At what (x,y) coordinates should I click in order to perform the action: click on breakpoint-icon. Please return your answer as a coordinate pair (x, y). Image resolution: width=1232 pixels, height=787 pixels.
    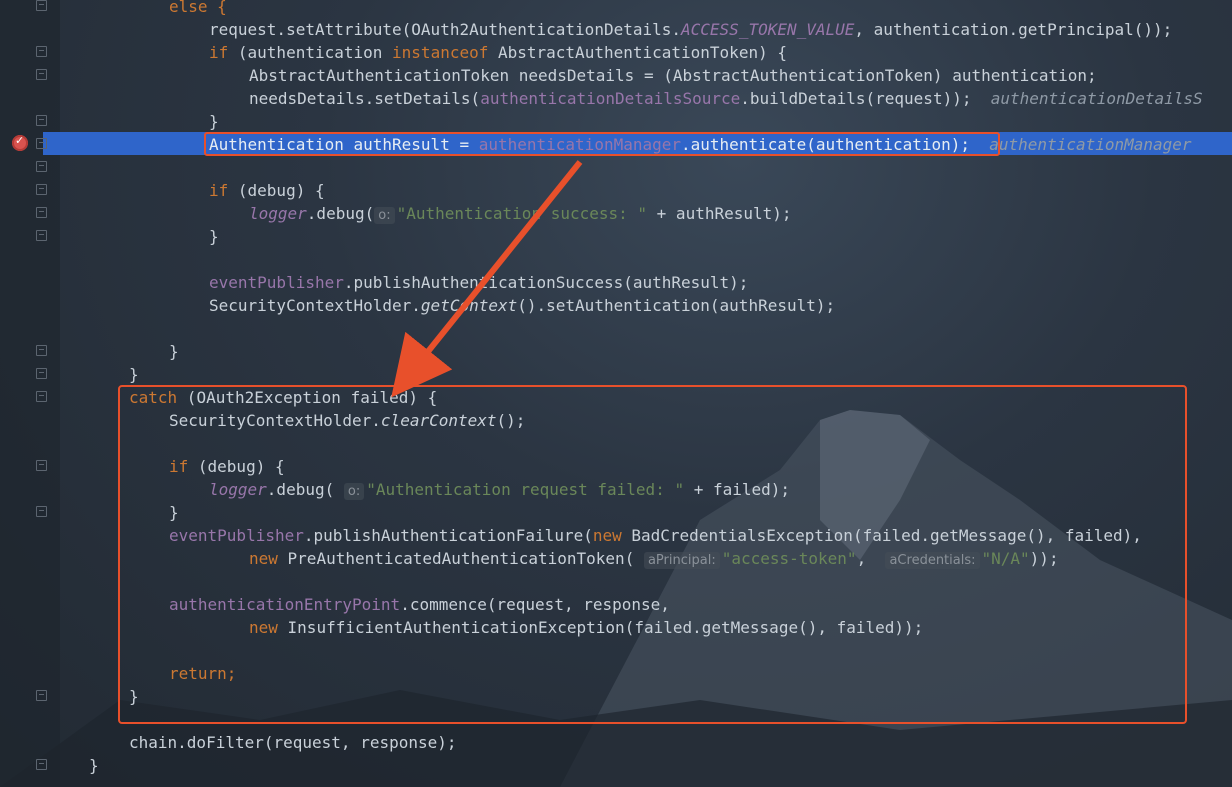
    Looking at the image, I should click on (20, 142).